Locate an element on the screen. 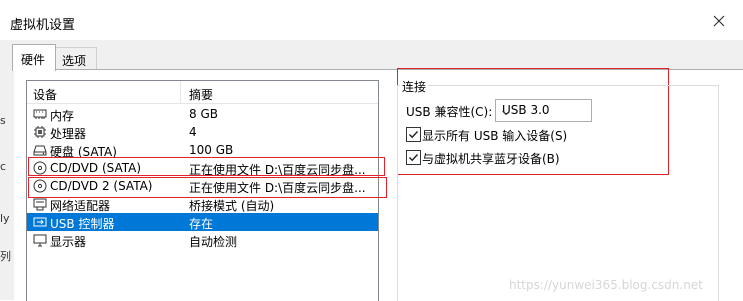 This screenshot has height=301, width=743. list-item-cpu: 处理器 4 is located at coordinates (202, 132).